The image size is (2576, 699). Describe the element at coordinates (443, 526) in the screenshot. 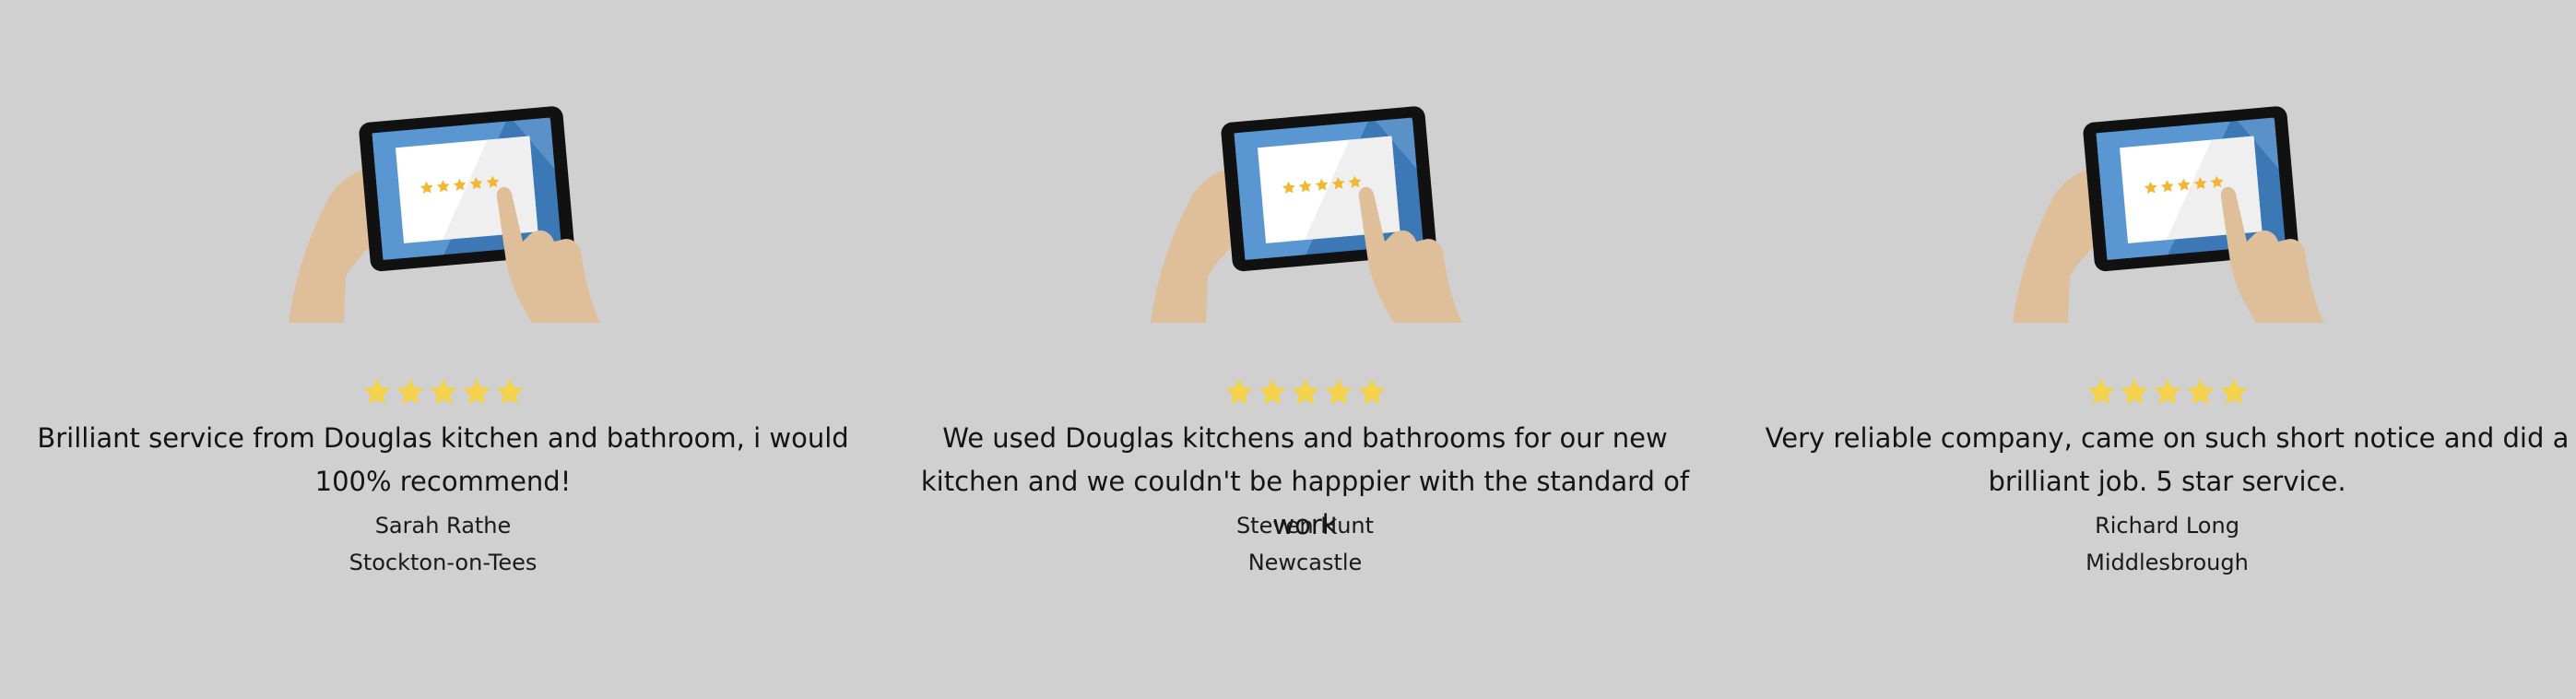

I see `reviewer-name: Sarah Rathe` at that location.